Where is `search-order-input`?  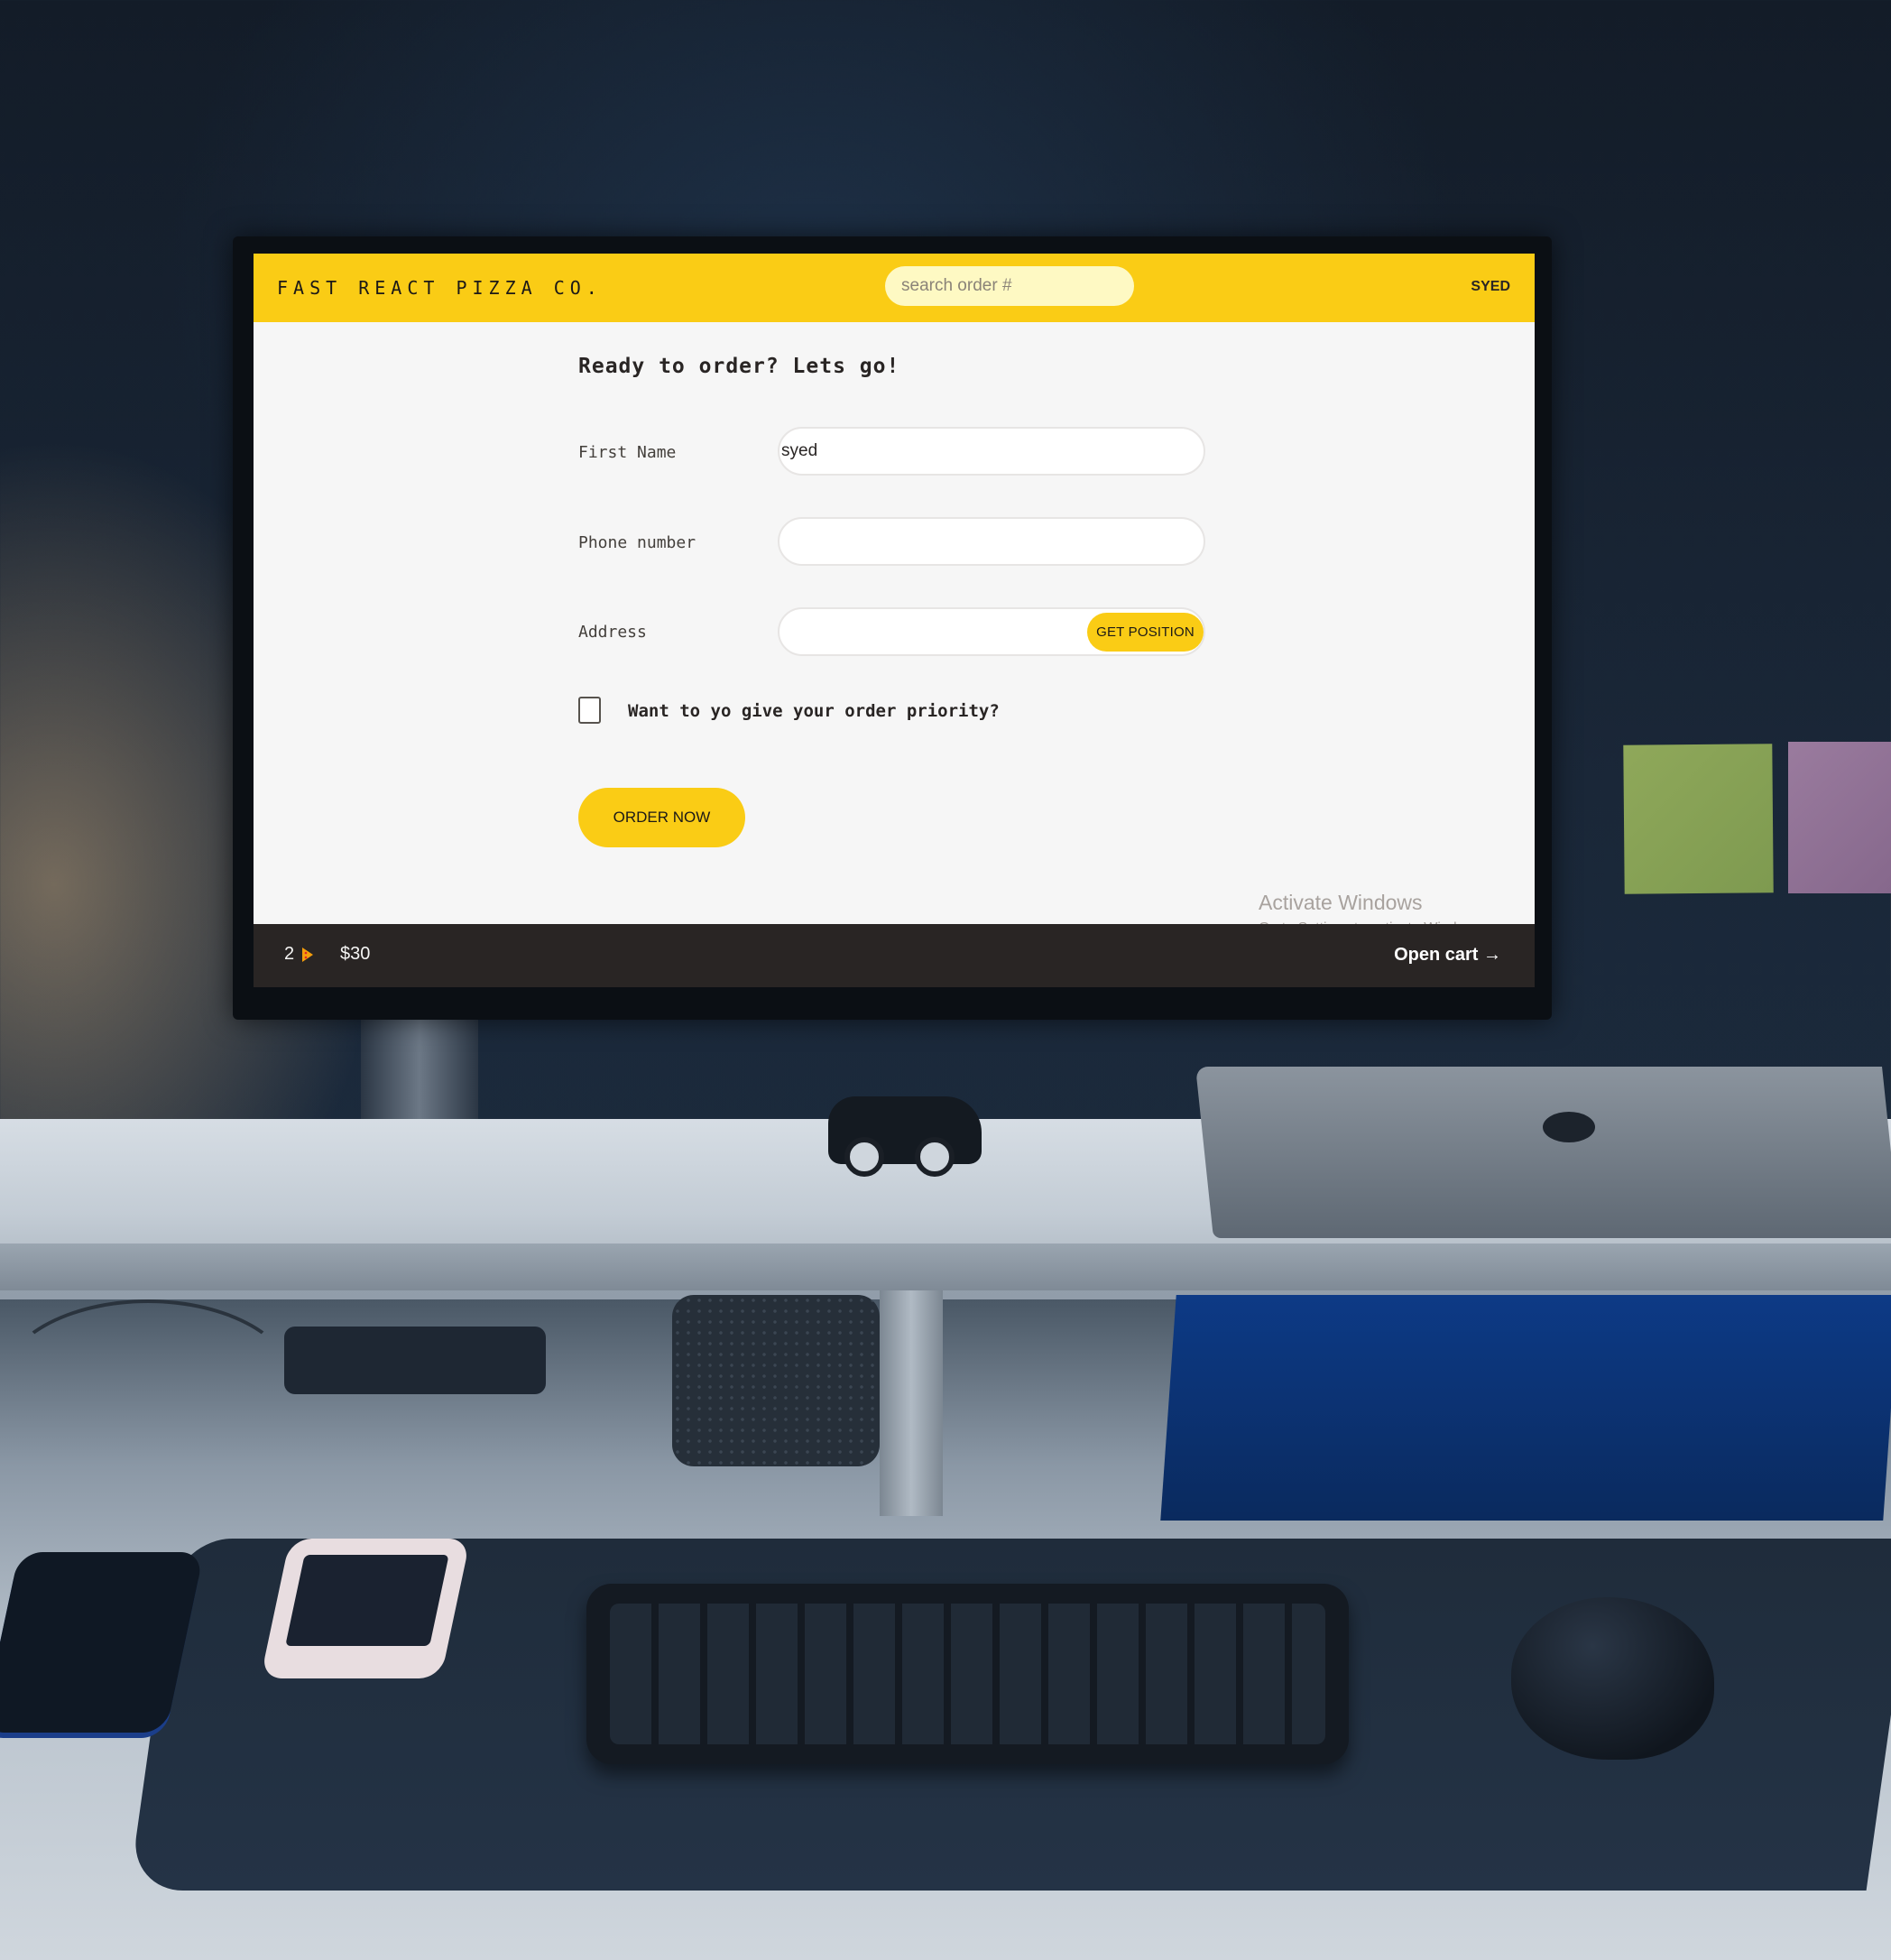
search-order-input is located at coordinates (1009, 286).